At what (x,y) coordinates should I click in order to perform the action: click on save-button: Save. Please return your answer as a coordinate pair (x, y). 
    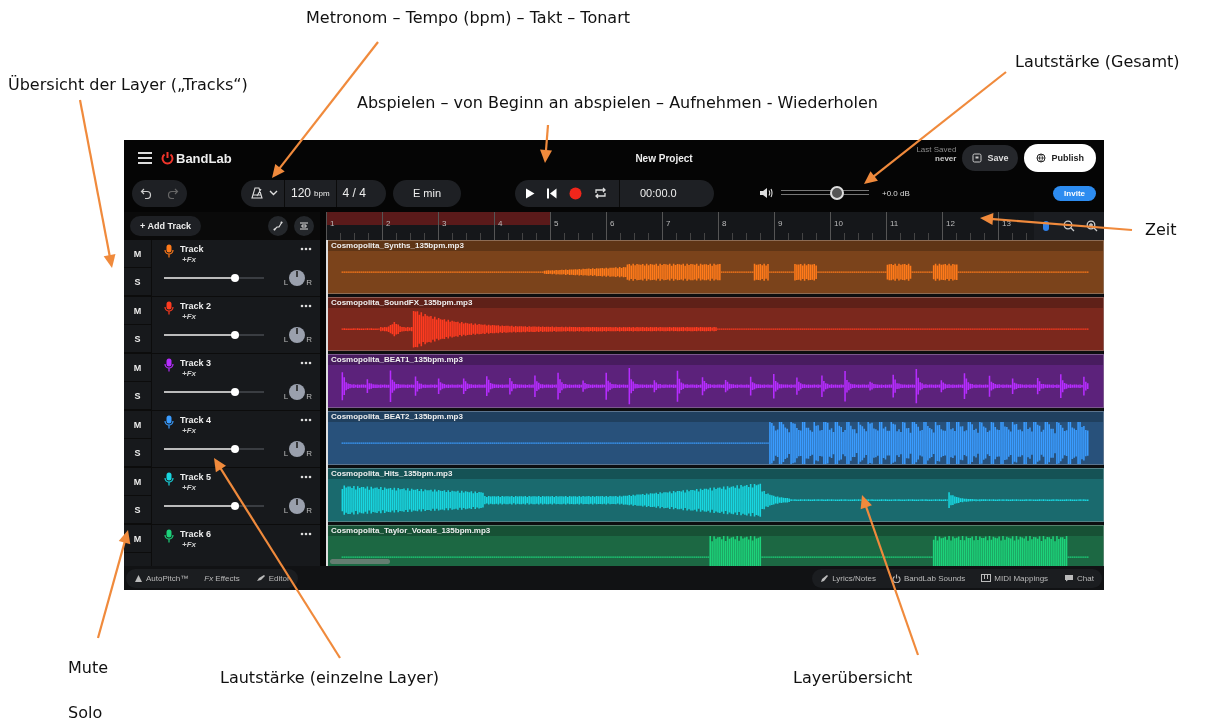
    Looking at the image, I should click on (990, 158).